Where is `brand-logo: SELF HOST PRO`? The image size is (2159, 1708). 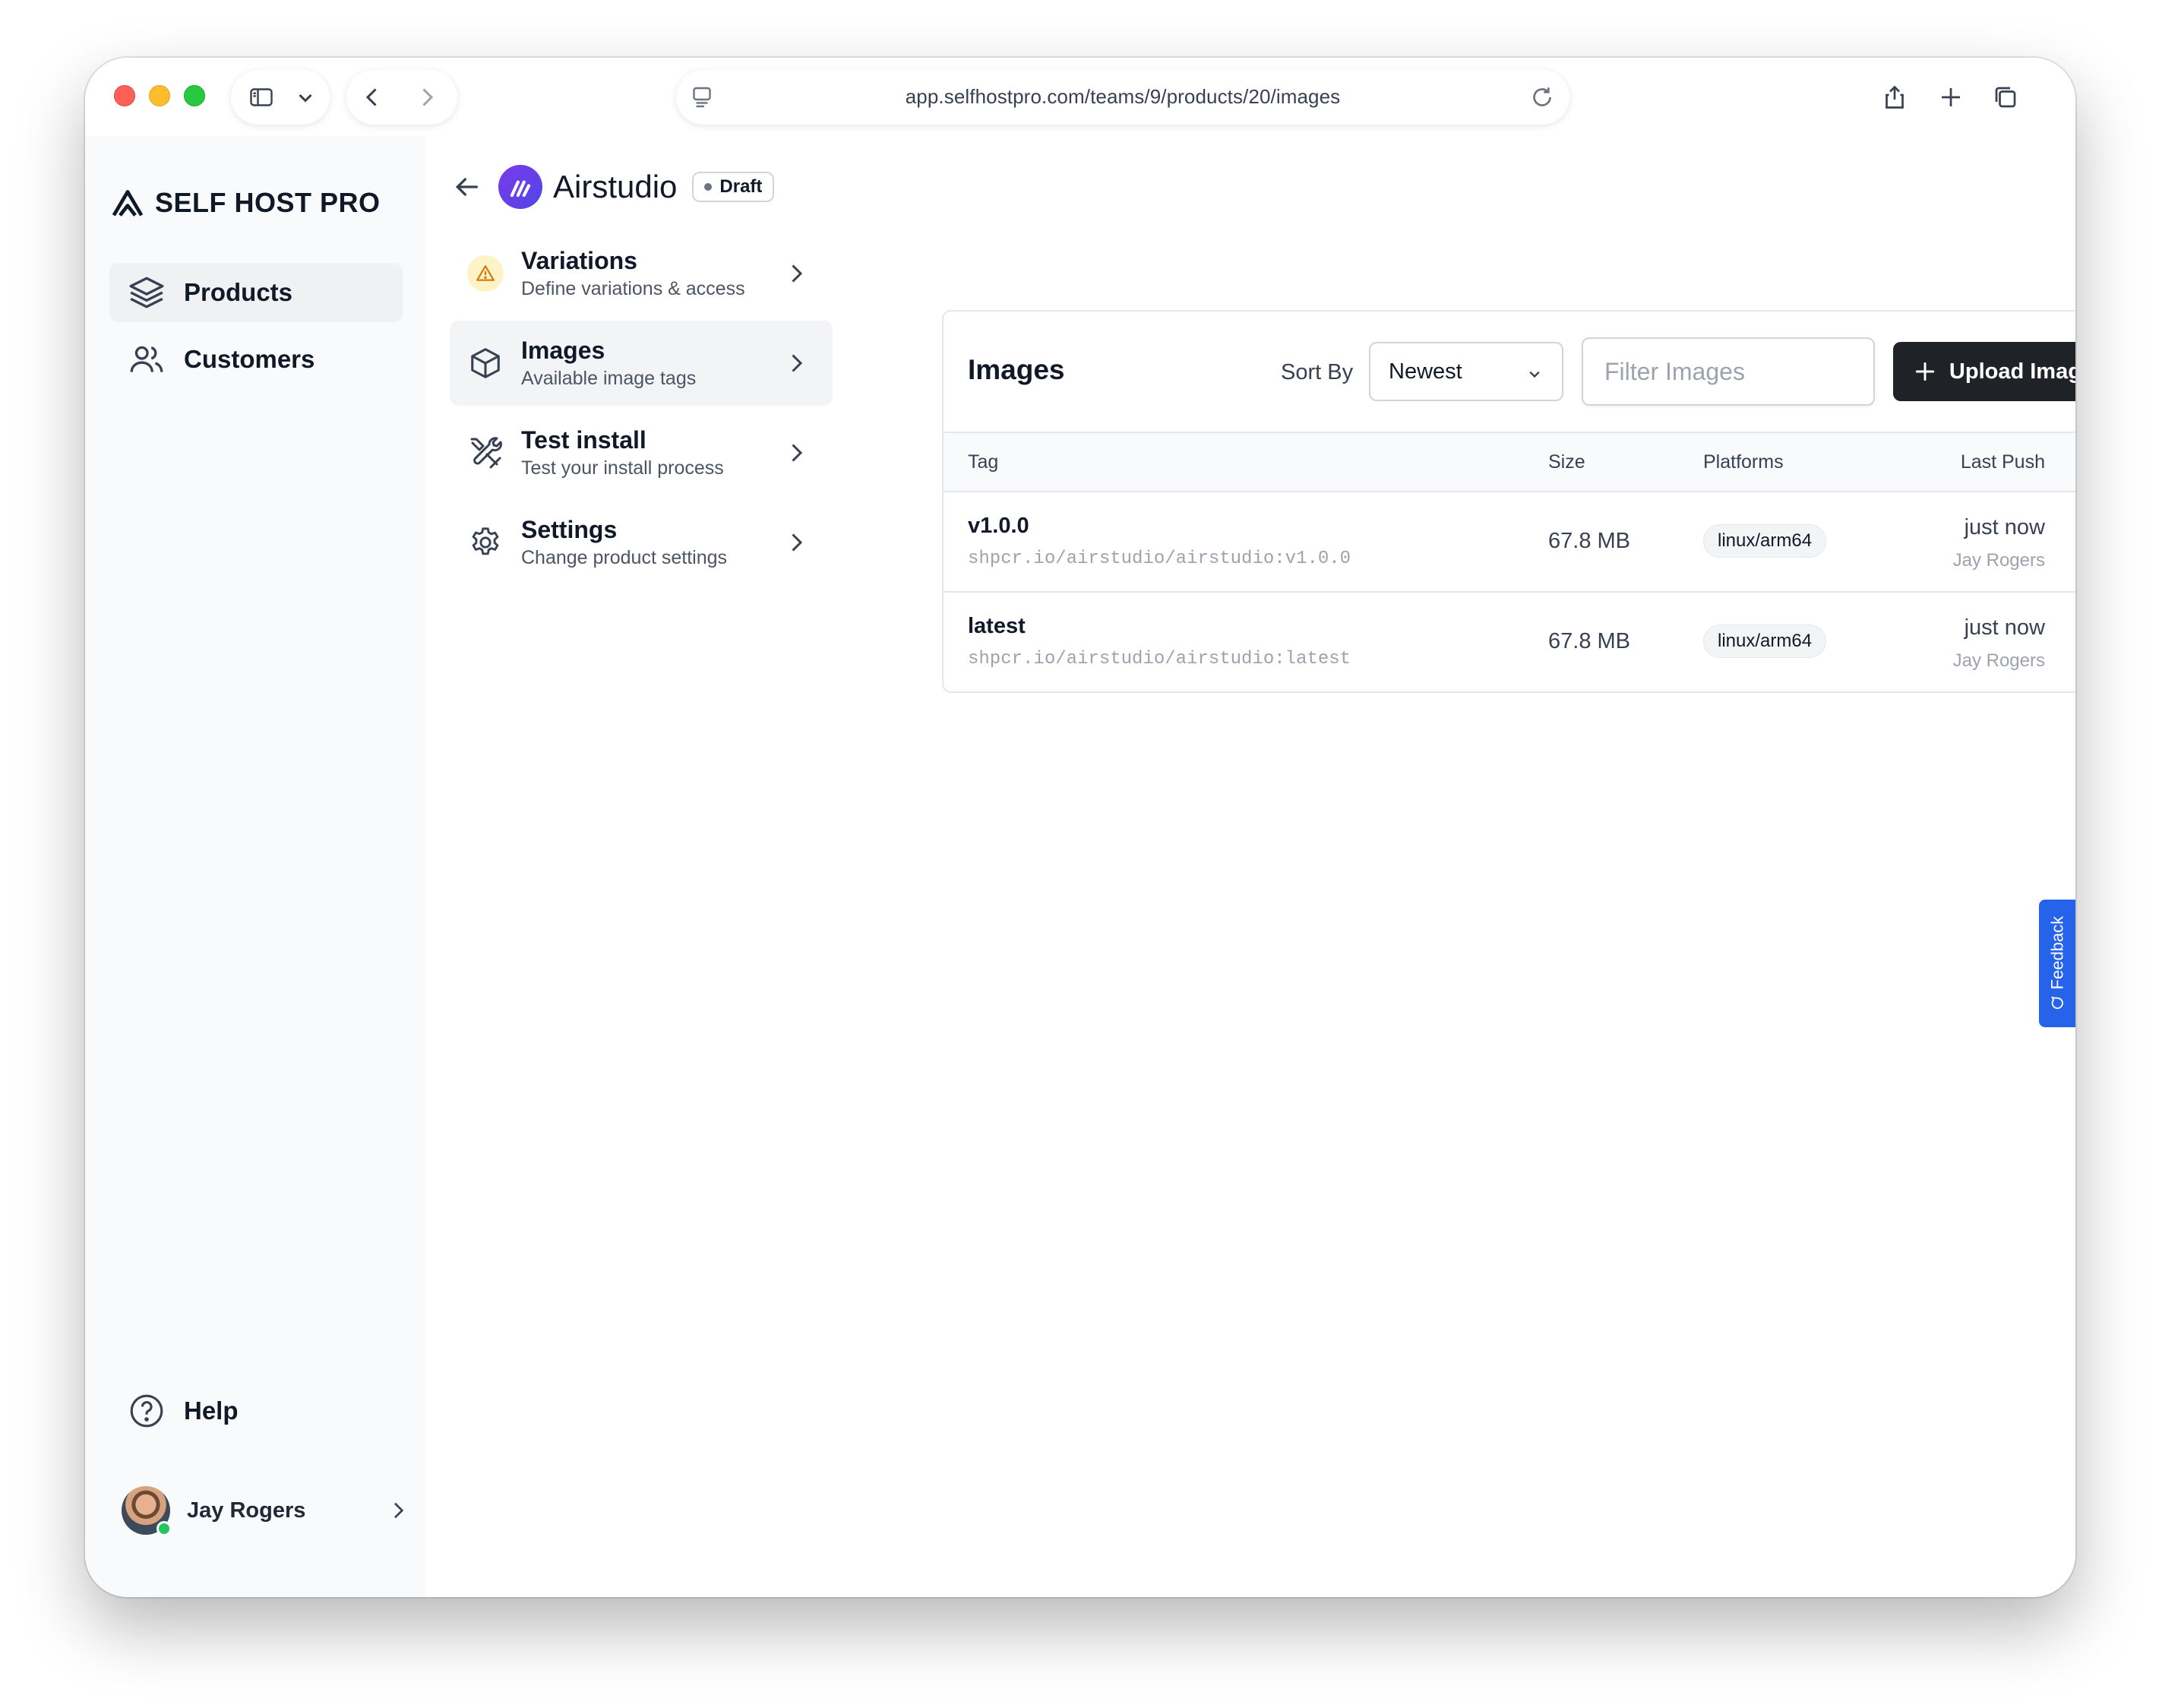
brand-logo: SELF HOST PRO is located at coordinates (246, 203).